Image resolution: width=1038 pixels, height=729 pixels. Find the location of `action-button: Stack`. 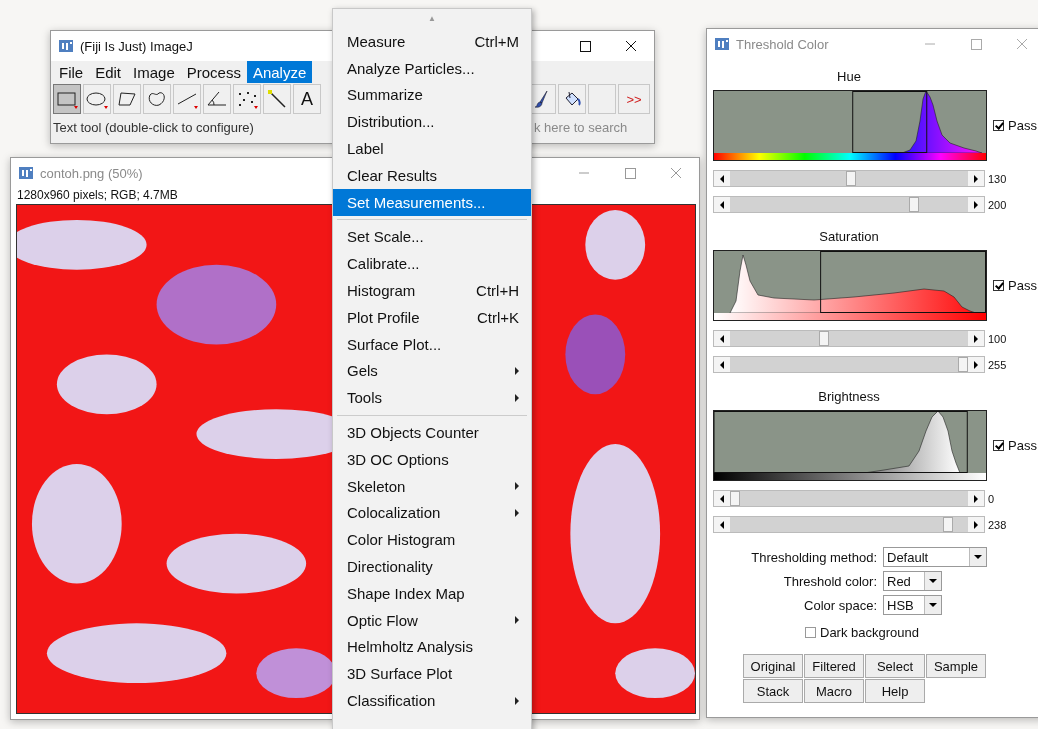

action-button: Stack is located at coordinates (773, 691).